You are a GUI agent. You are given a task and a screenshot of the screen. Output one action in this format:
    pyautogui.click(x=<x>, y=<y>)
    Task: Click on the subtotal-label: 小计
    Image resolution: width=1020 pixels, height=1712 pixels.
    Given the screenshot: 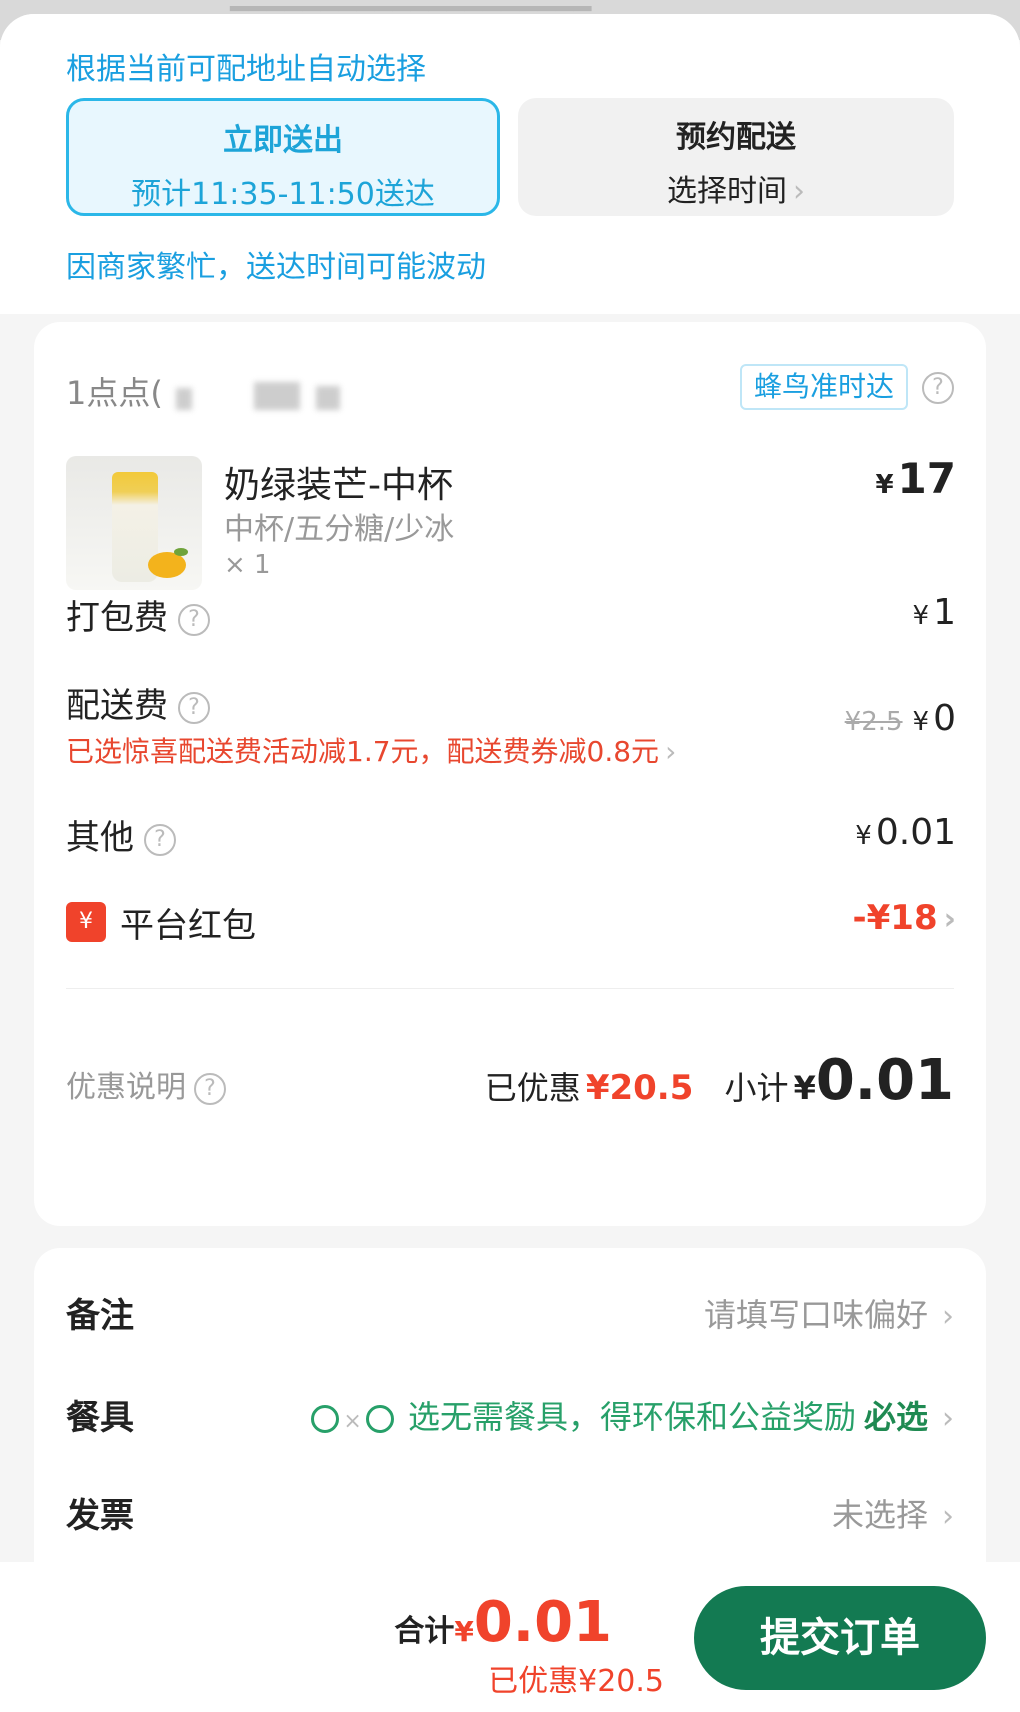 What is the action you would take?
    pyautogui.click(x=756, y=1088)
    